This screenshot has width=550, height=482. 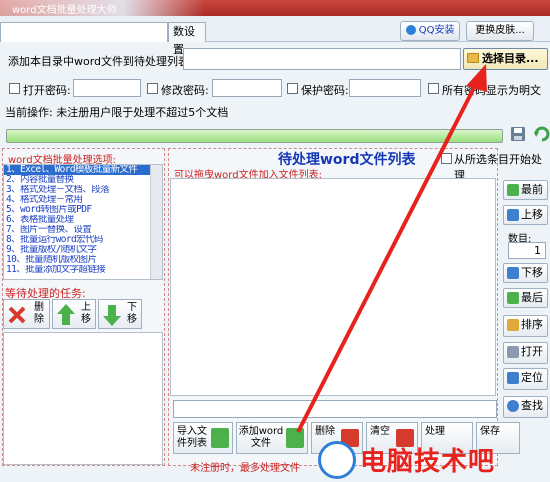 I want to click on file-filter-input, so click(x=335, y=409).